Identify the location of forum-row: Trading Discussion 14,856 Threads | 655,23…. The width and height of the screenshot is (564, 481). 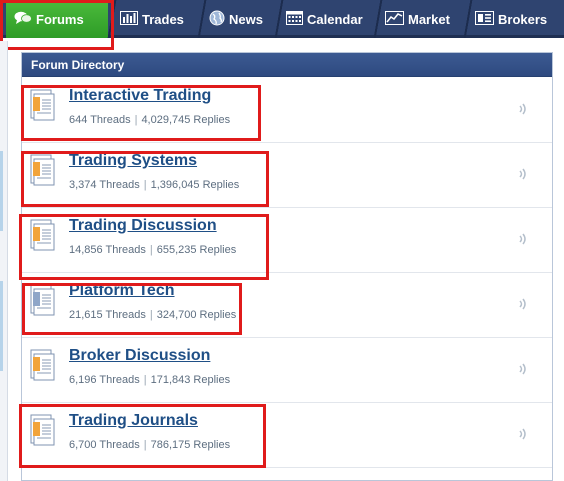
(287, 240).